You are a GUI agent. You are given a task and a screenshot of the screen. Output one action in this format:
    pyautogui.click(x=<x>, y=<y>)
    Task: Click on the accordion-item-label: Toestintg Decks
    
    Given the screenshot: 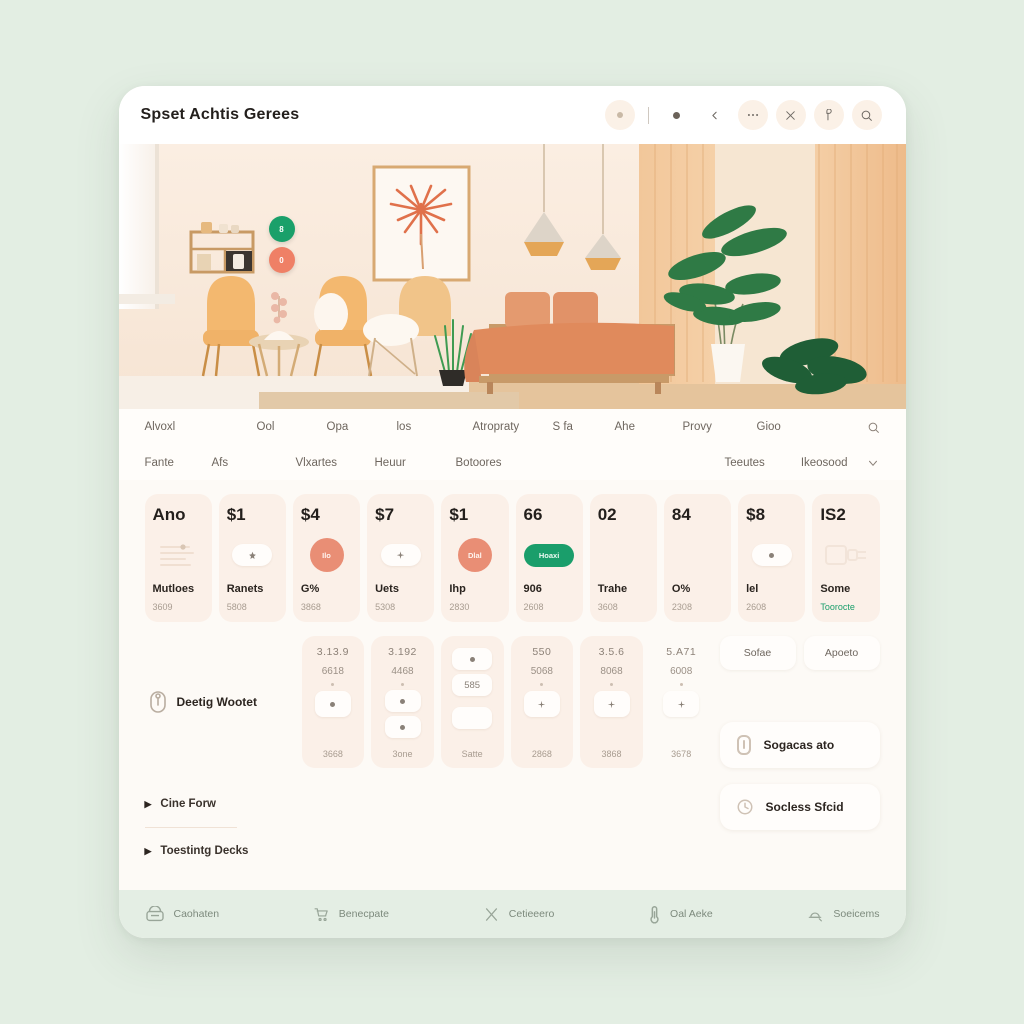 What is the action you would take?
    pyautogui.click(x=204, y=851)
    